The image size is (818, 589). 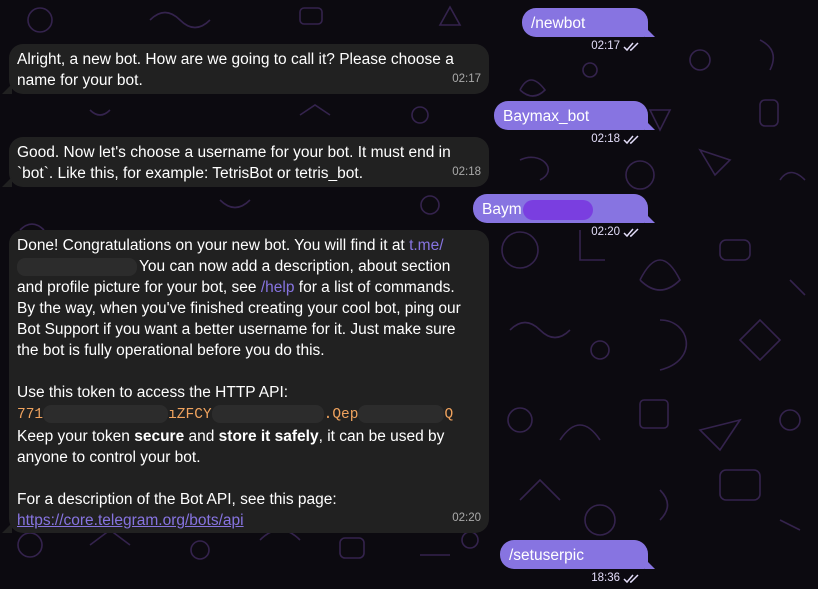 I want to click on text-span: and, so click(x=201, y=436).